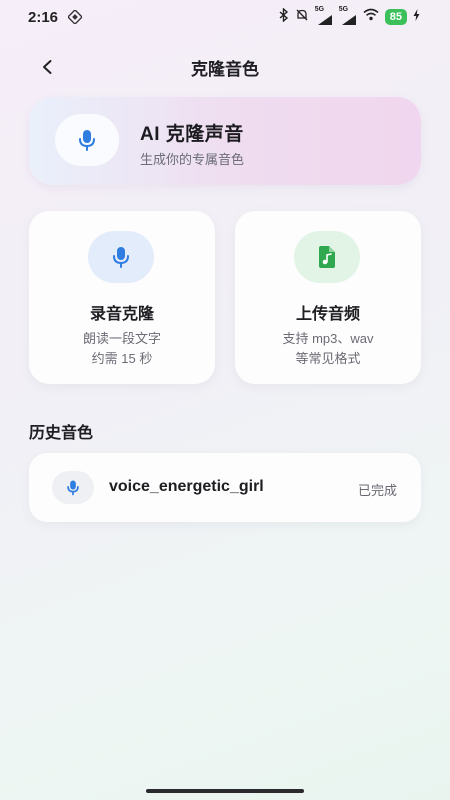  What do you see at coordinates (324, 15) in the screenshot?
I see `cellular-signal-1: 5G` at bounding box center [324, 15].